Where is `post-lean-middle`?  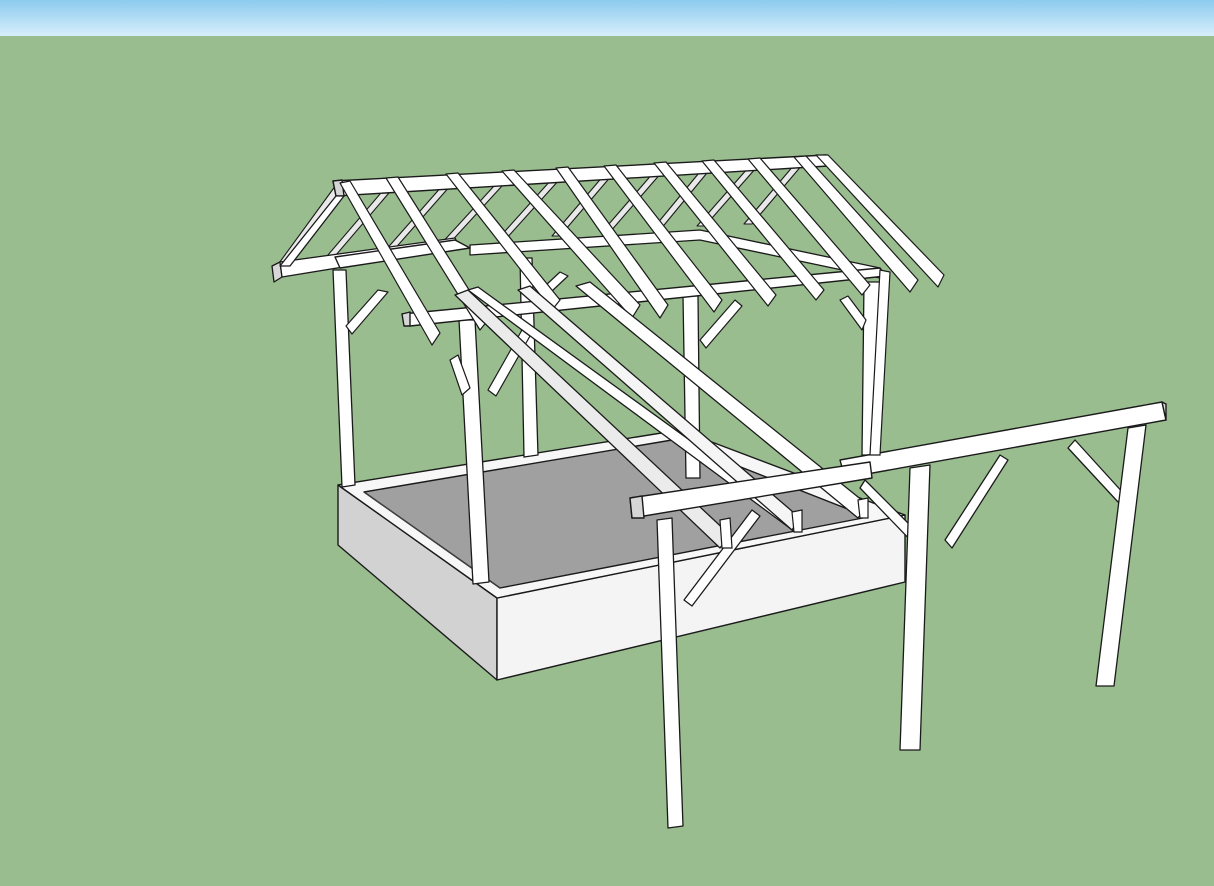
post-lean-middle is located at coordinates (915, 607).